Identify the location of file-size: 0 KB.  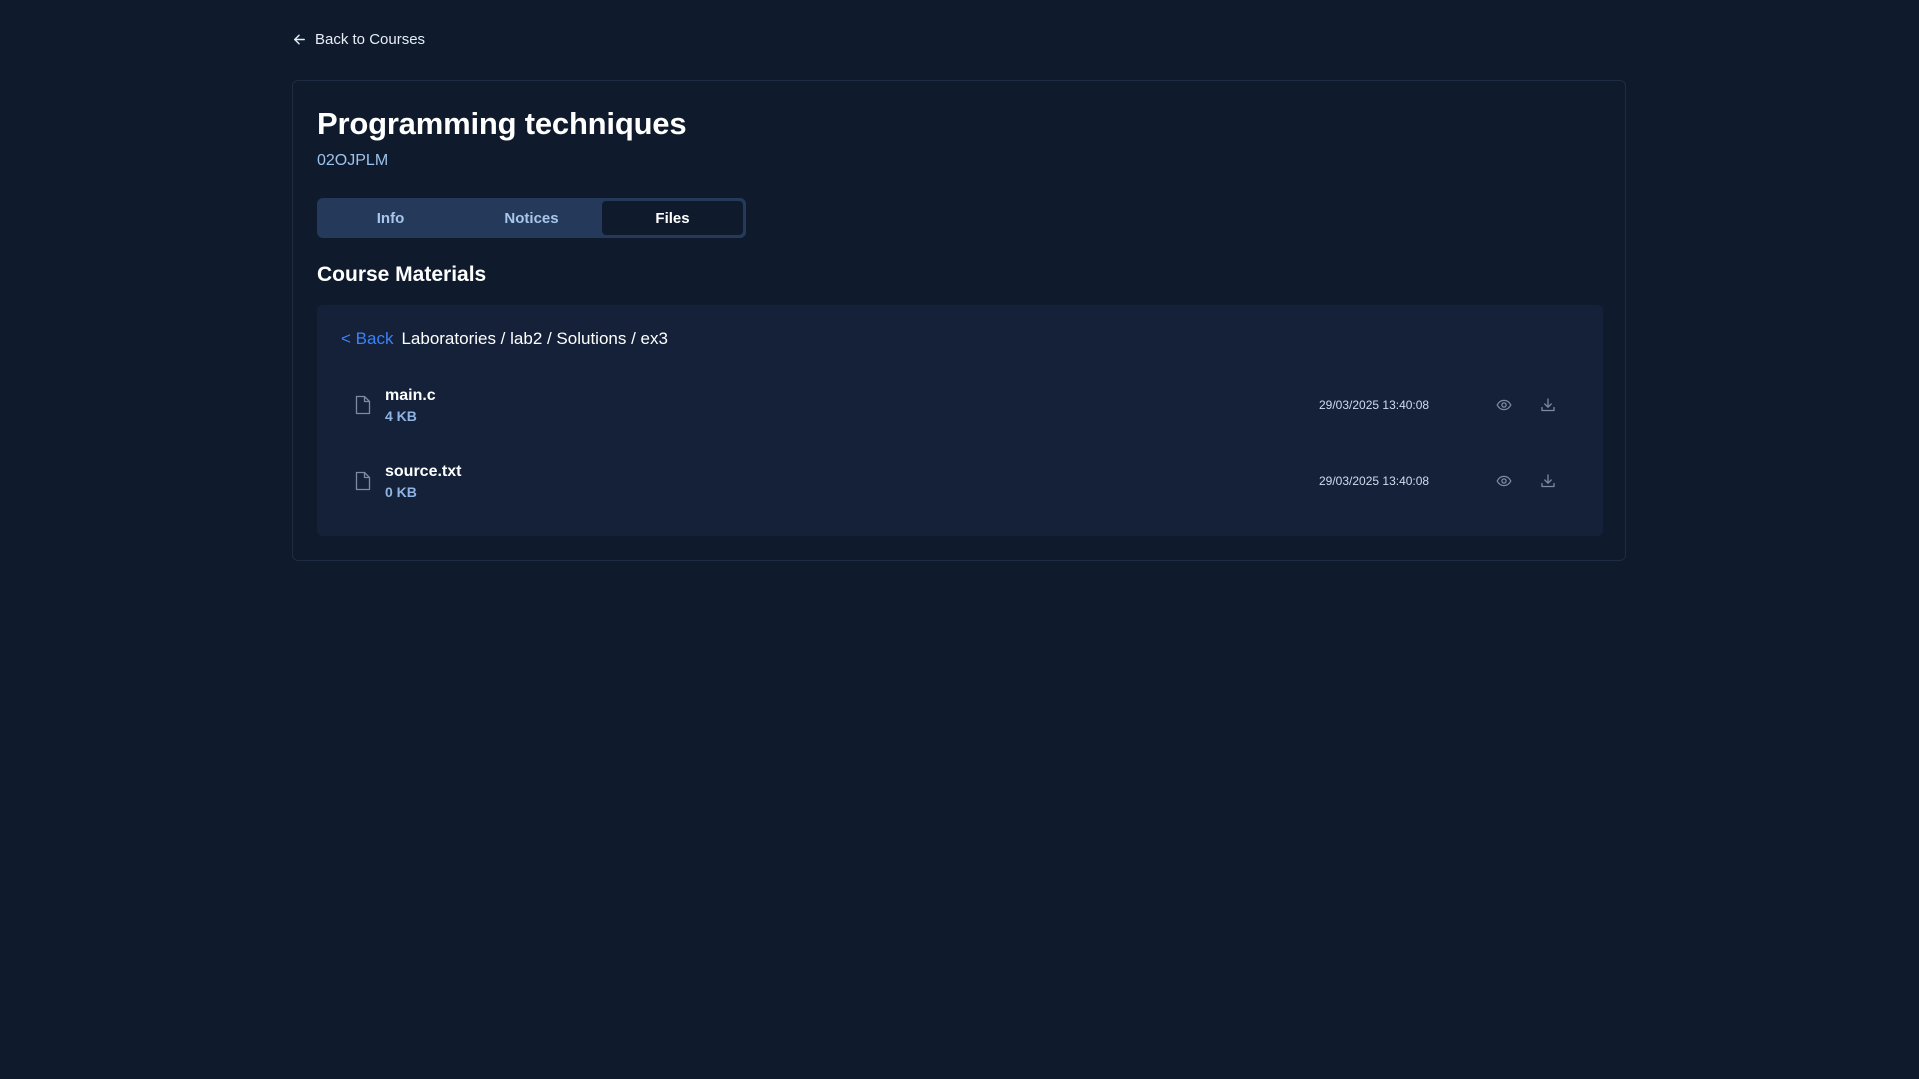
(401, 491).